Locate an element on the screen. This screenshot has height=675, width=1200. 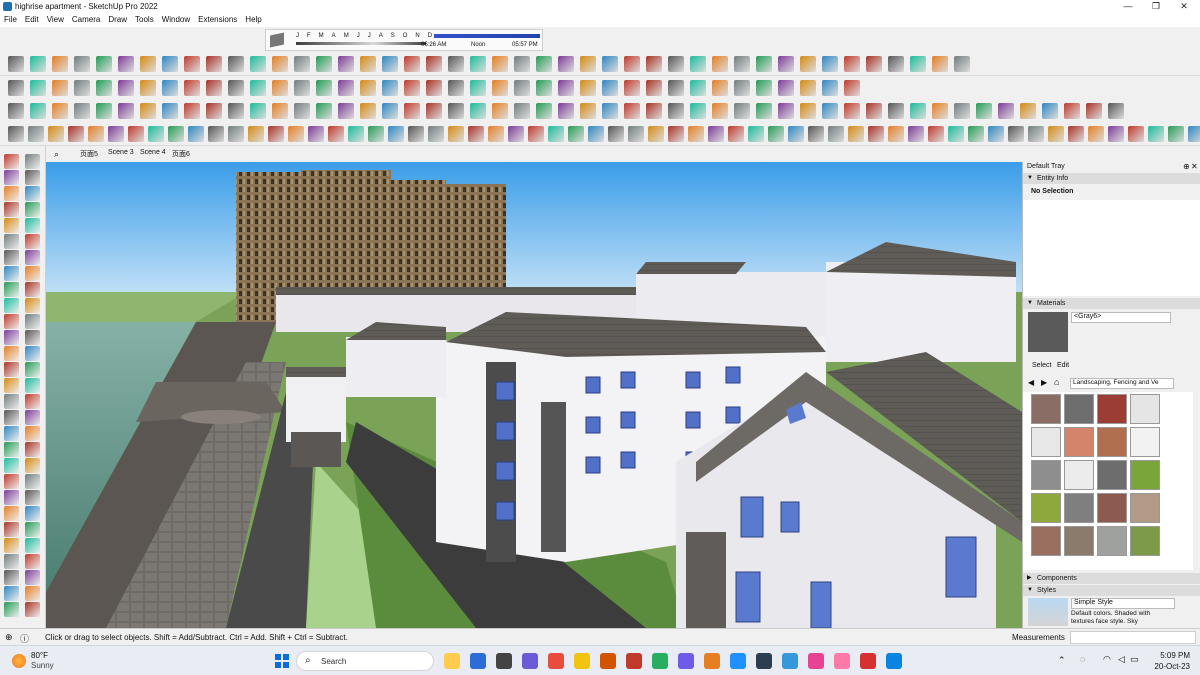
app-icon-teams is located at coordinates (530, 661).